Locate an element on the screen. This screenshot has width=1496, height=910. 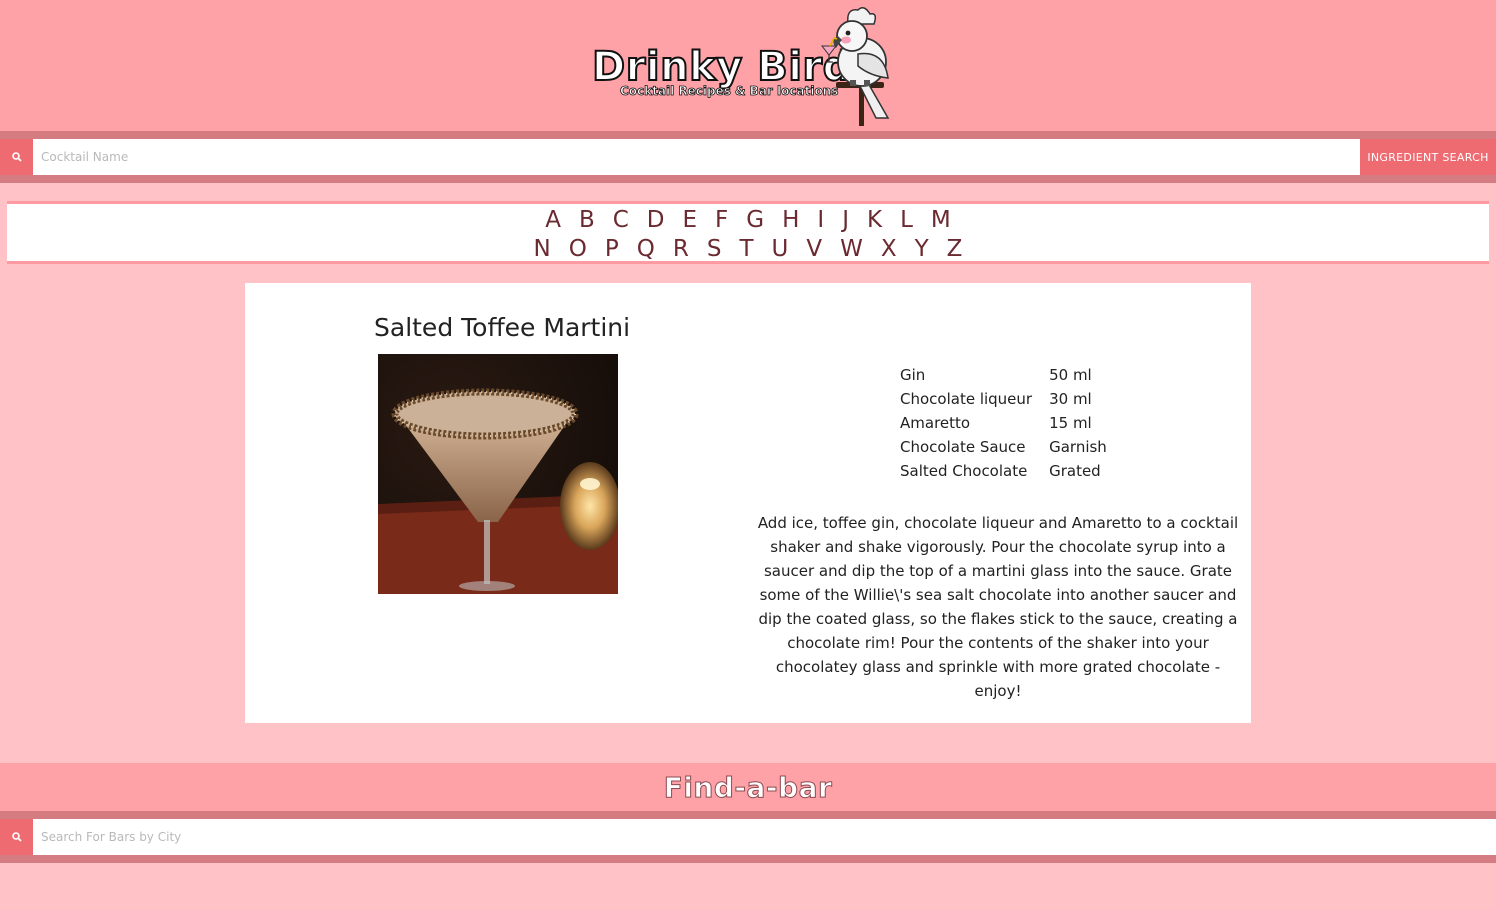
ingredient-amount: 30 ml is located at coordinates (1070, 399).